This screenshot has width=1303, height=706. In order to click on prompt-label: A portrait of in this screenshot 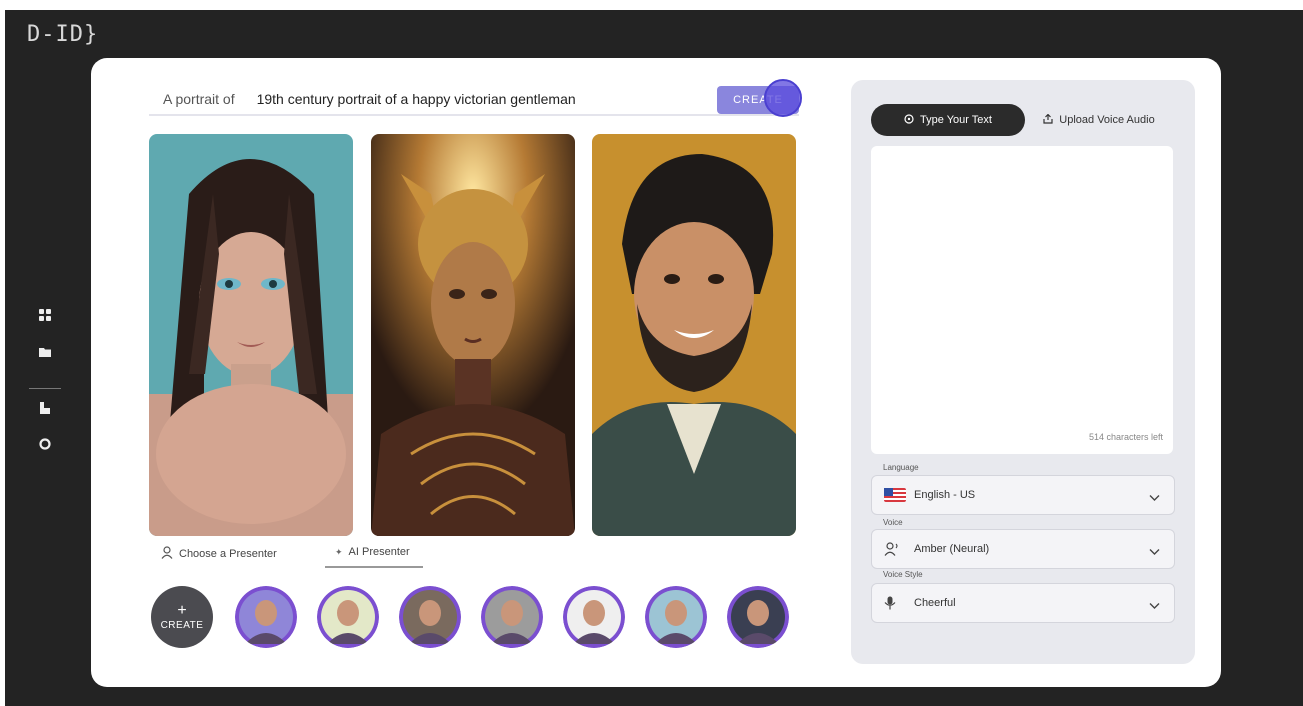, I will do `click(199, 99)`.